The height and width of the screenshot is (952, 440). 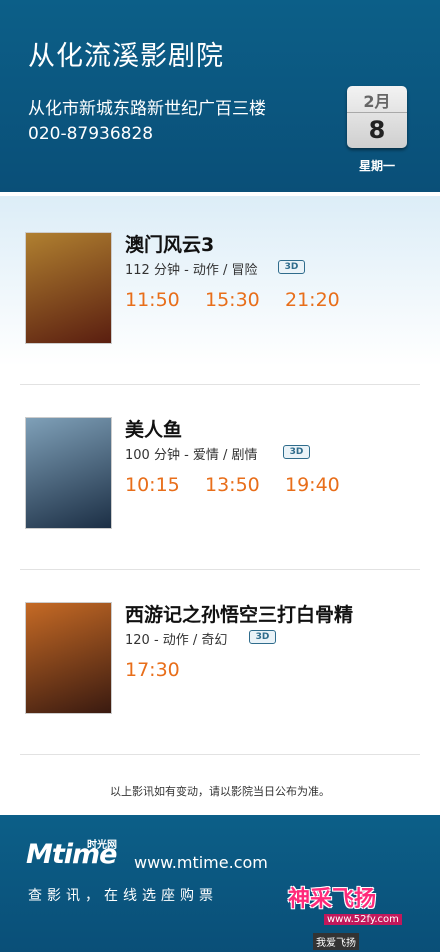 I want to click on schedule-notice: 以上影讯如有变动，请以影院当日公布为准。, so click(x=220, y=791).